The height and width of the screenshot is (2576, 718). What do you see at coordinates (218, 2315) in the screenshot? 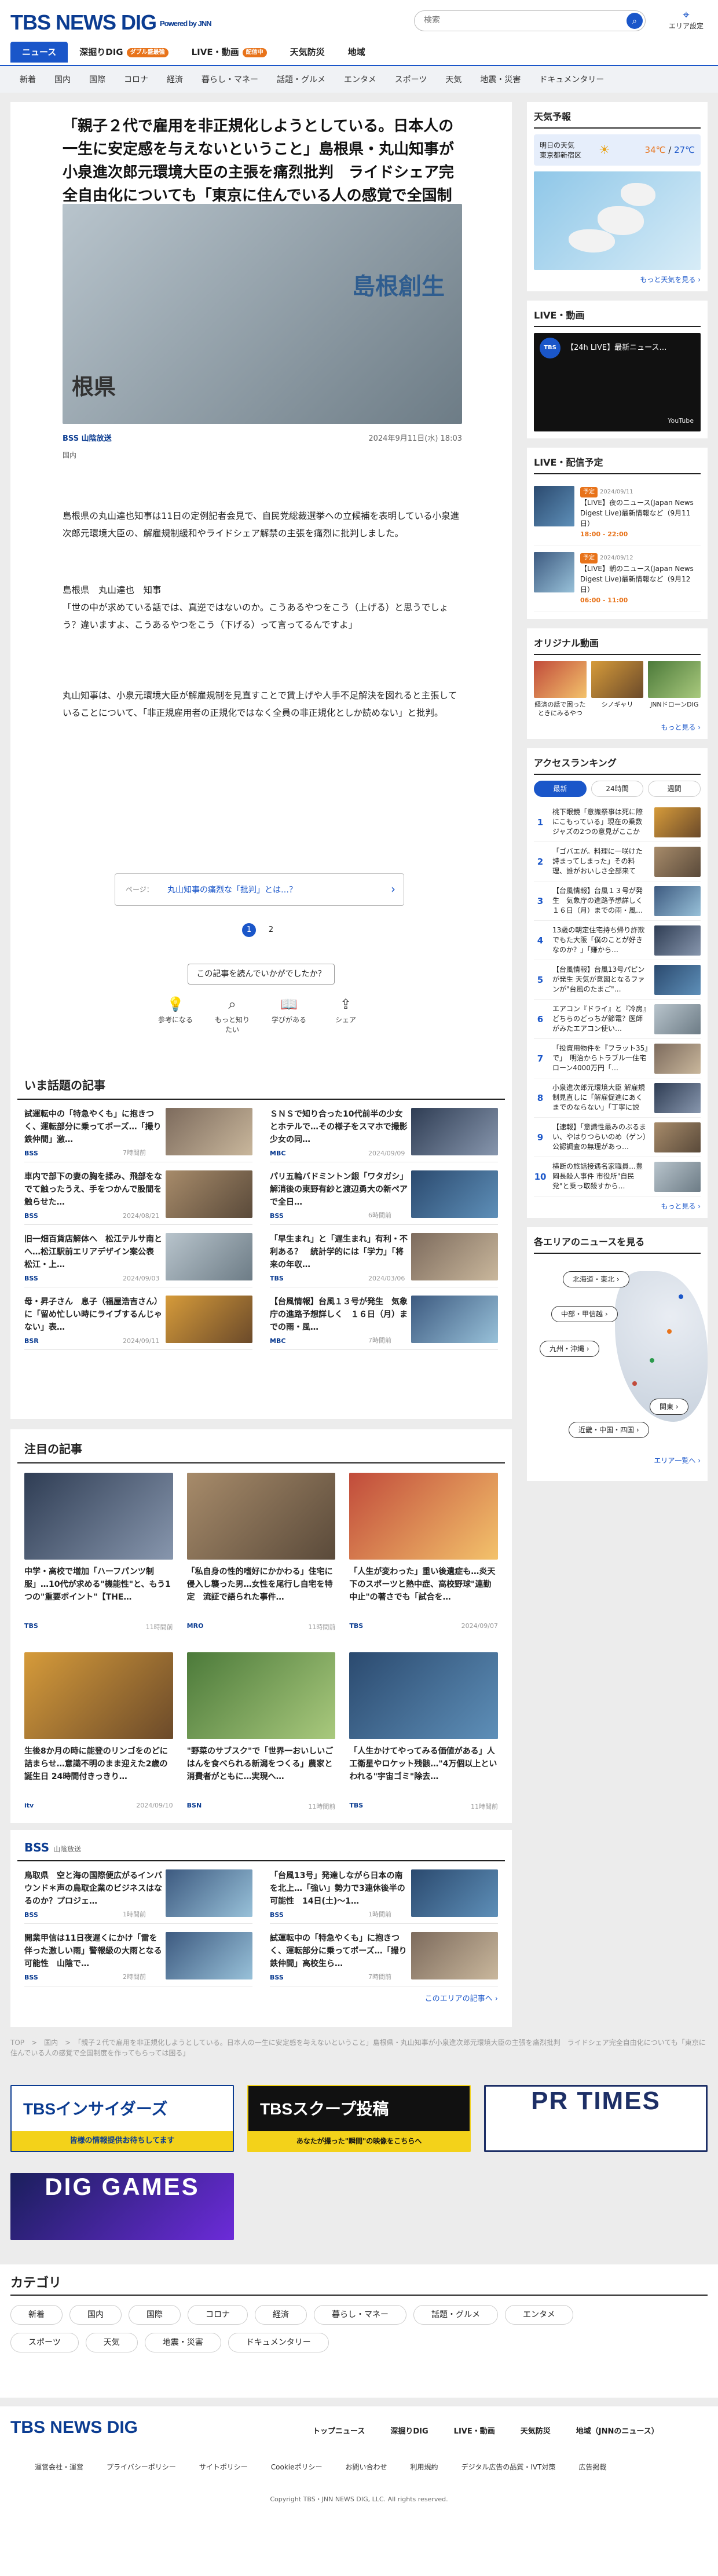
I see `category-chip: コロナ` at bounding box center [218, 2315].